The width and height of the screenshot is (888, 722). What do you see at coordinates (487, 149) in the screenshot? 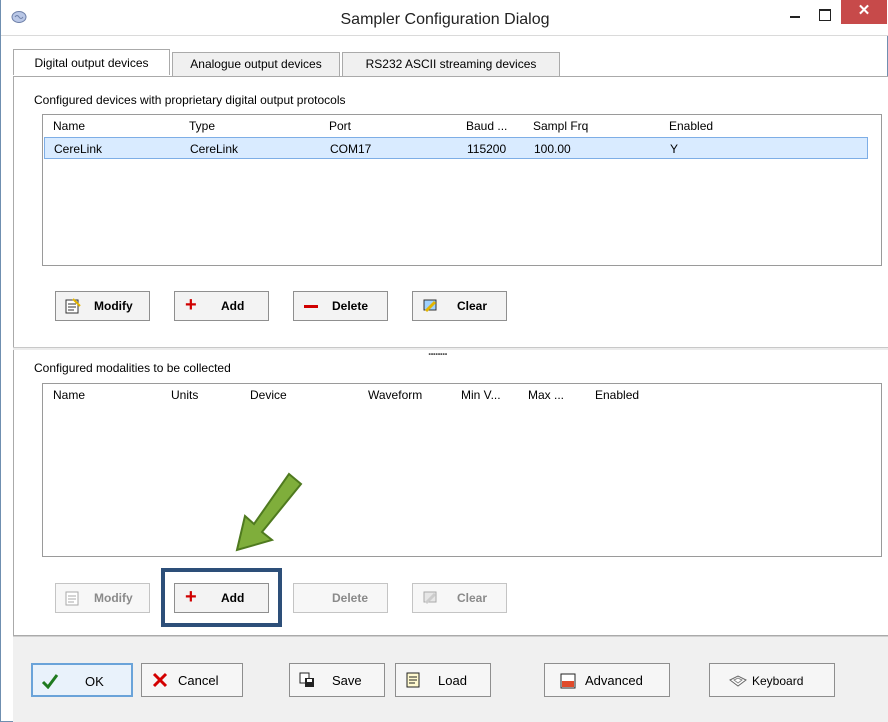
I see `cell-baud: 115200` at bounding box center [487, 149].